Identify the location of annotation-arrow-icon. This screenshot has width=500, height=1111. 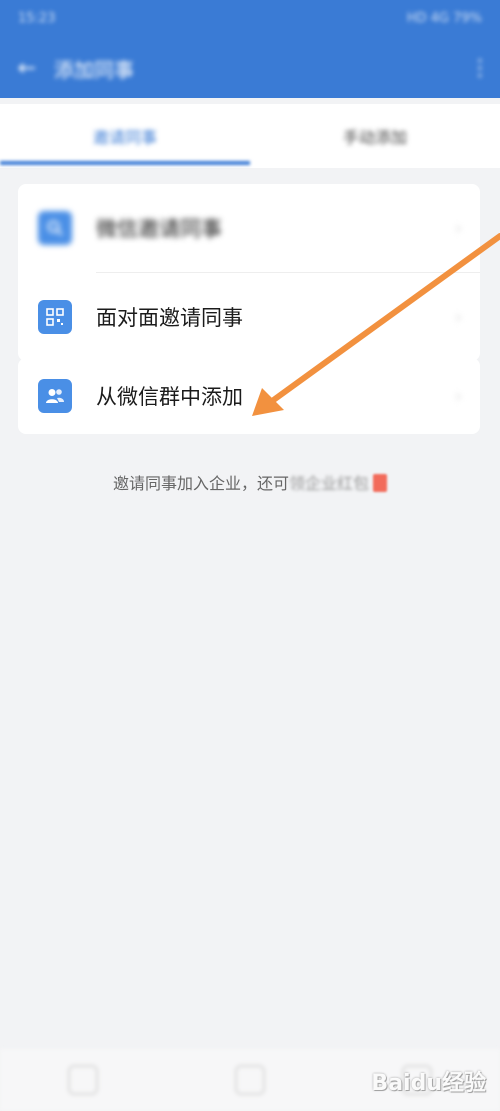
(376, 324).